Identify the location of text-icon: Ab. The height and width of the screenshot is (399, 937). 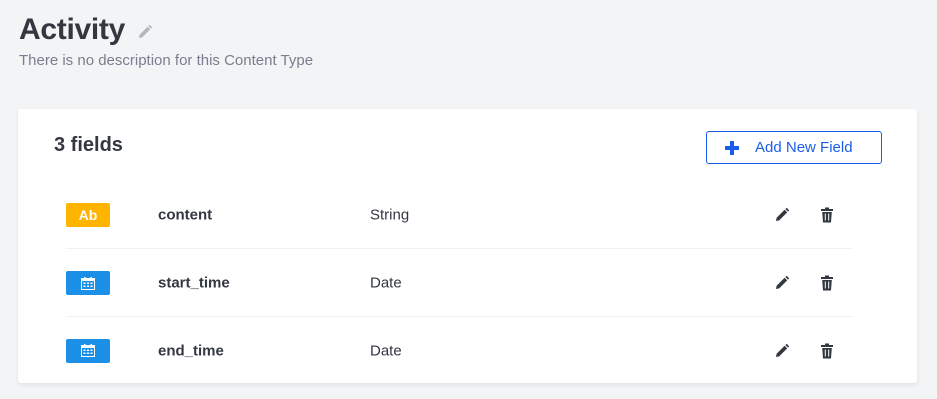
(88, 215).